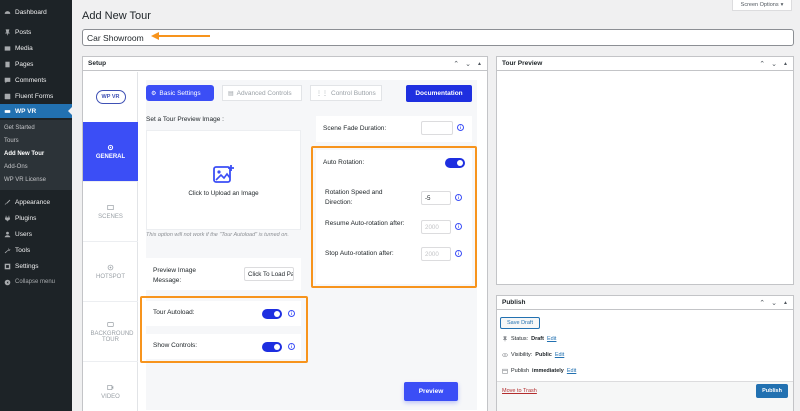  I want to click on sidebar-item-label: Settings, so click(27, 266).